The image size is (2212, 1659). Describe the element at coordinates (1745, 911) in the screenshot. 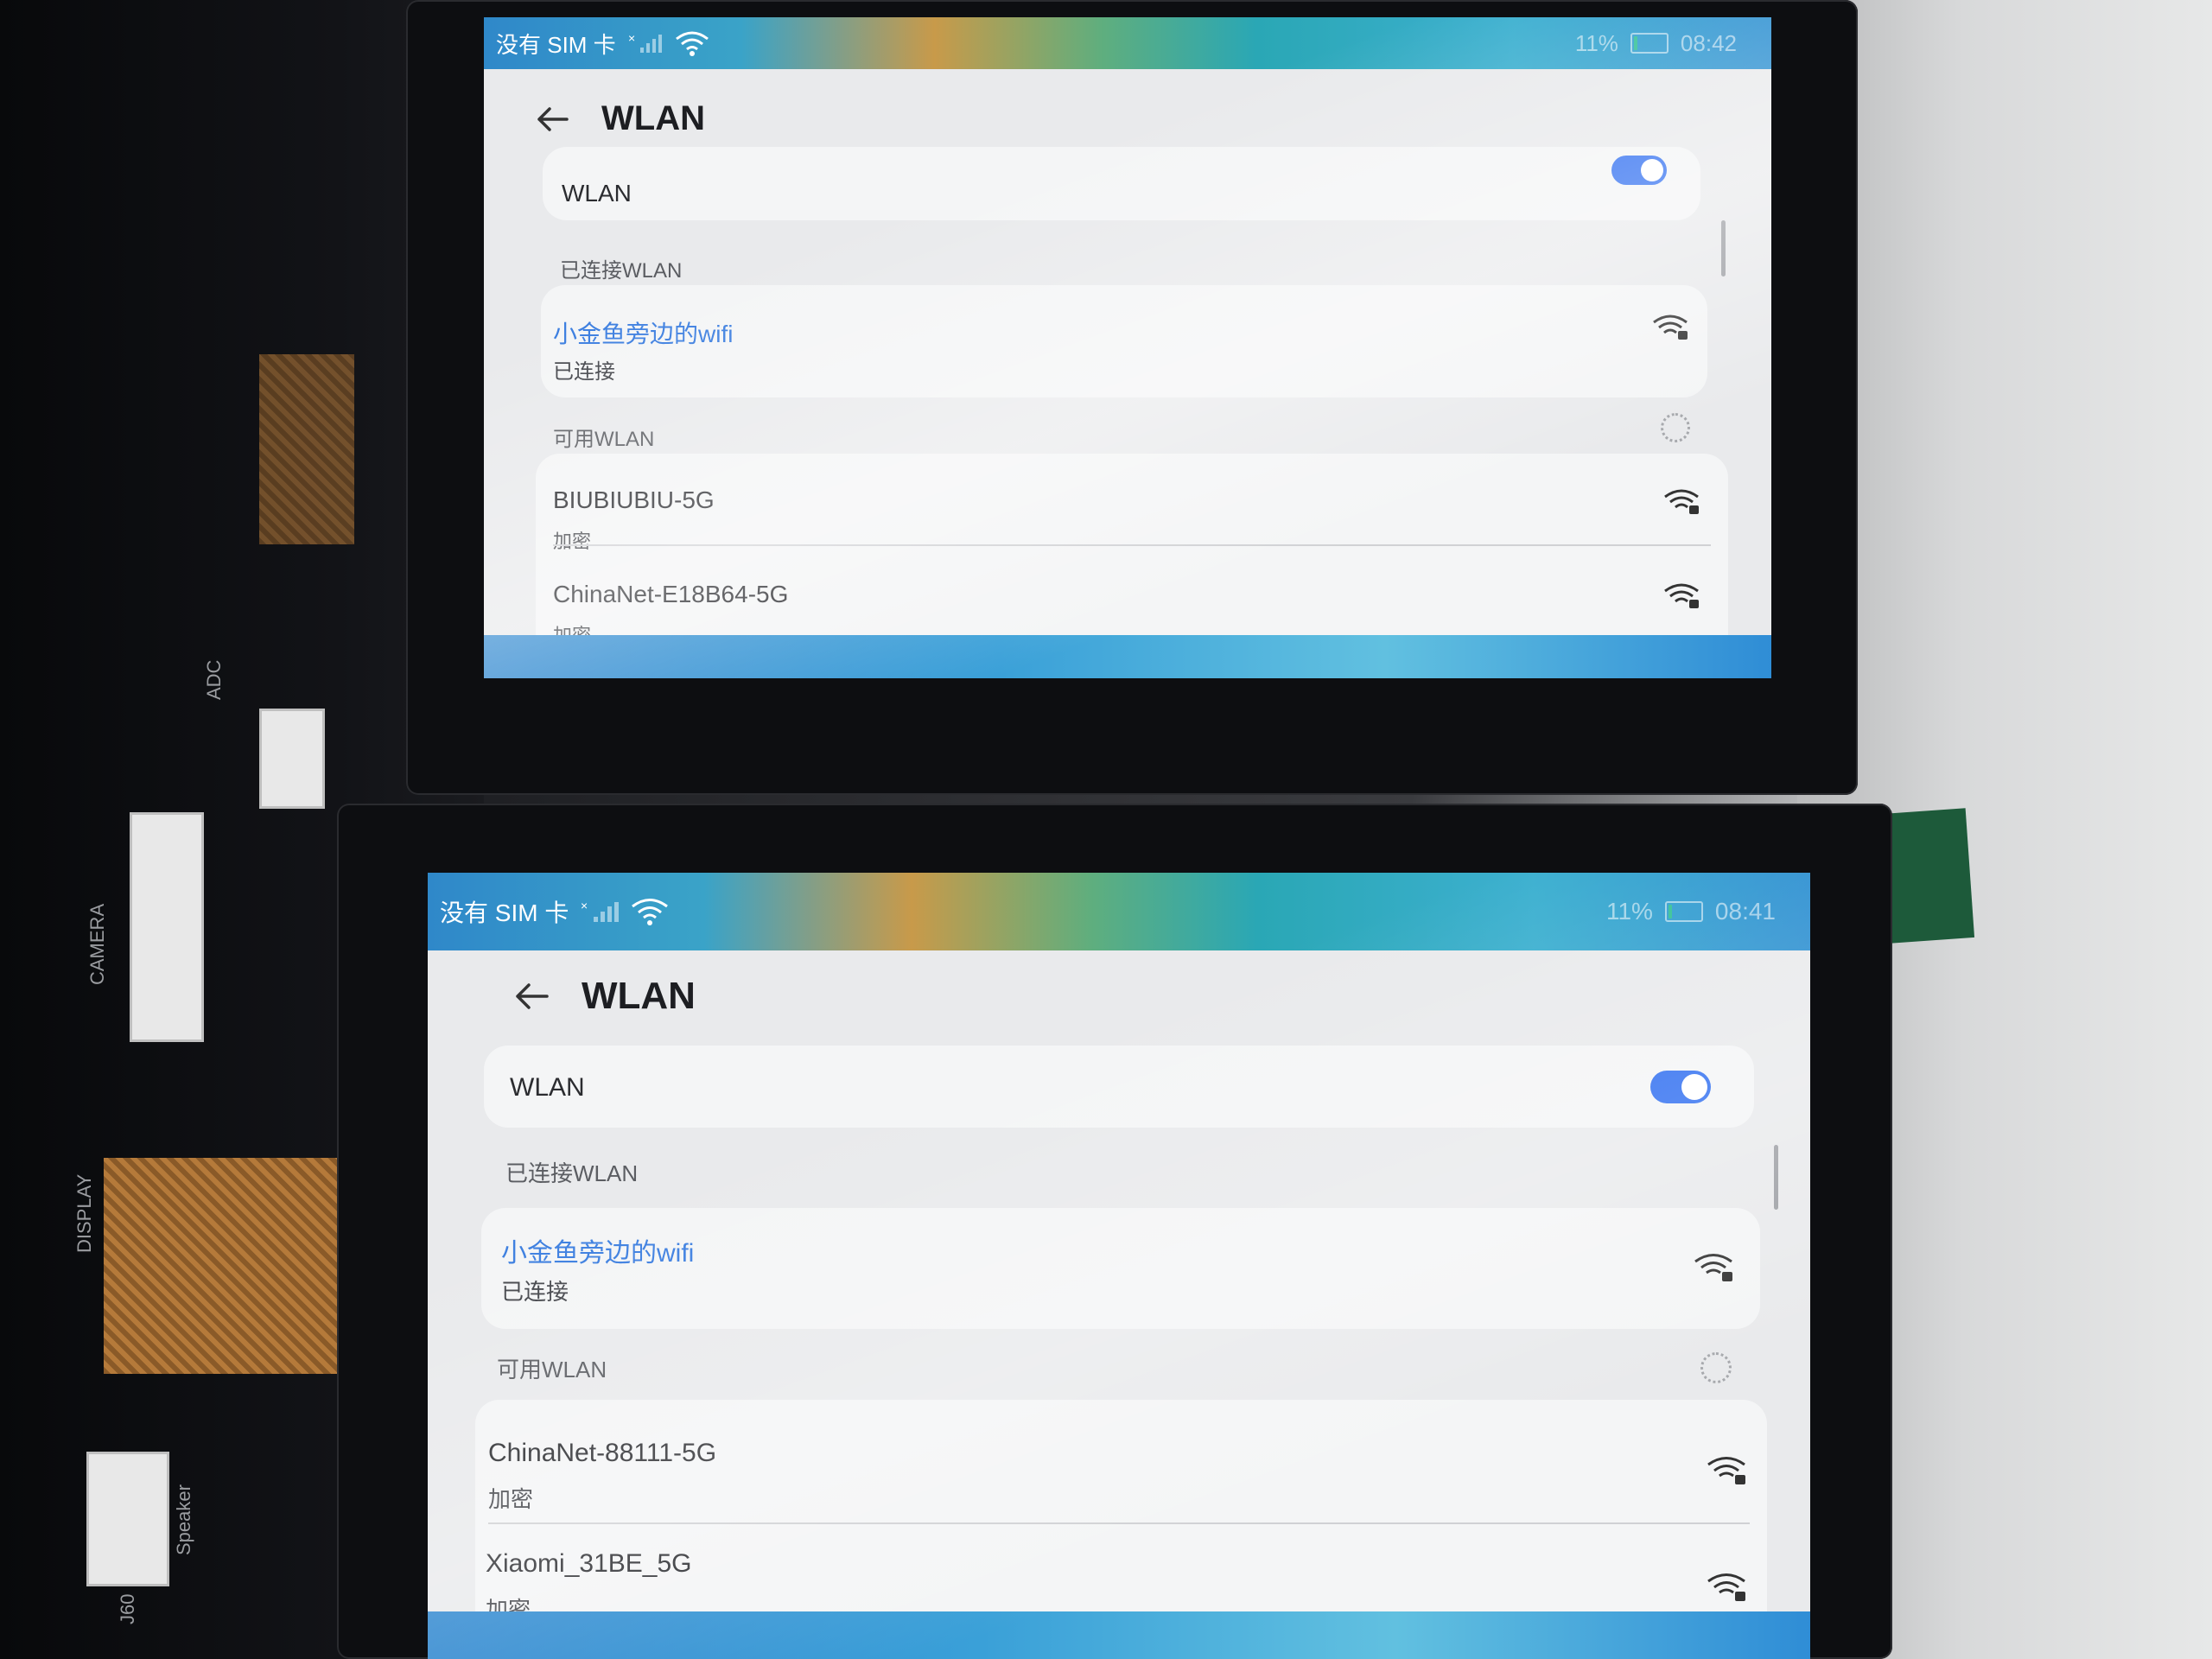

I see `clock: 08:41` at that location.